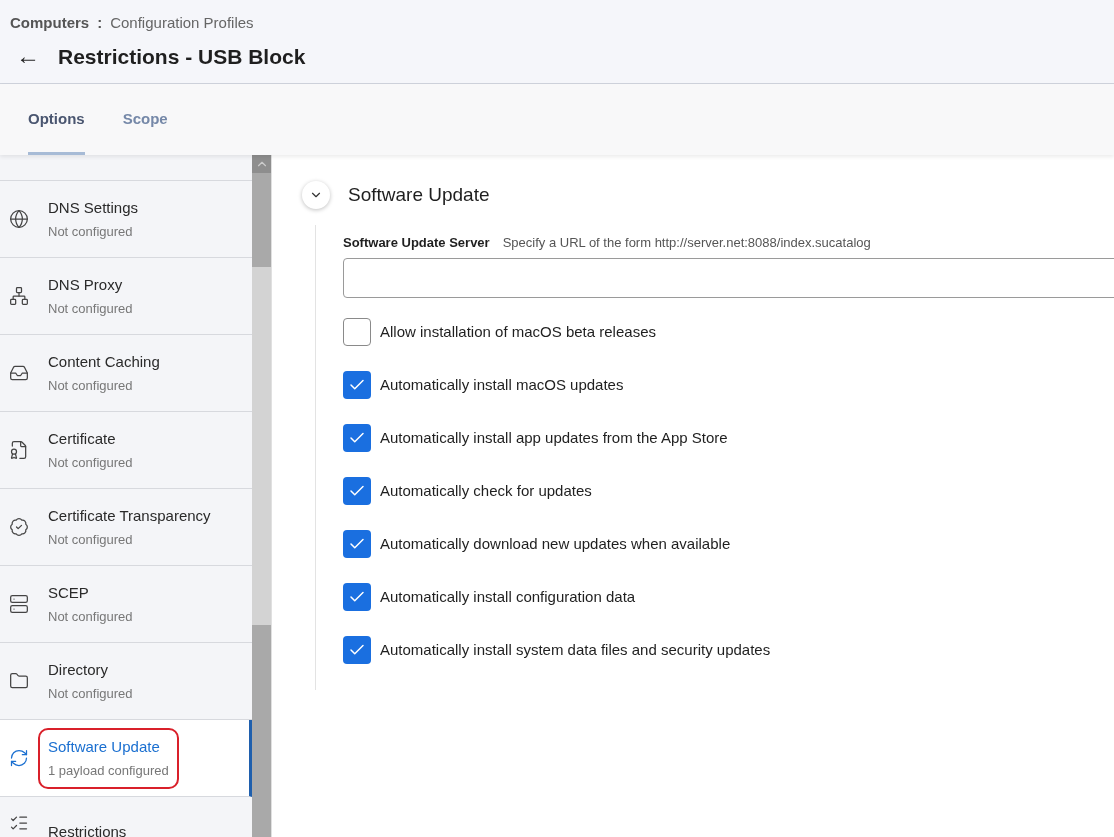 The width and height of the screenshot is (1114, 837). I want to click on checkbox-label: Automatically download new updates when available, so click(555, 543).